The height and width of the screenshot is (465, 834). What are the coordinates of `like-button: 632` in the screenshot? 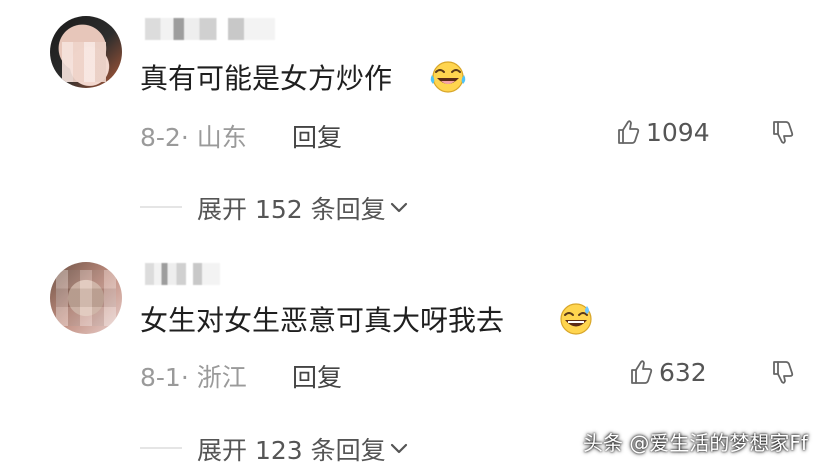 It's located at (666, 372).